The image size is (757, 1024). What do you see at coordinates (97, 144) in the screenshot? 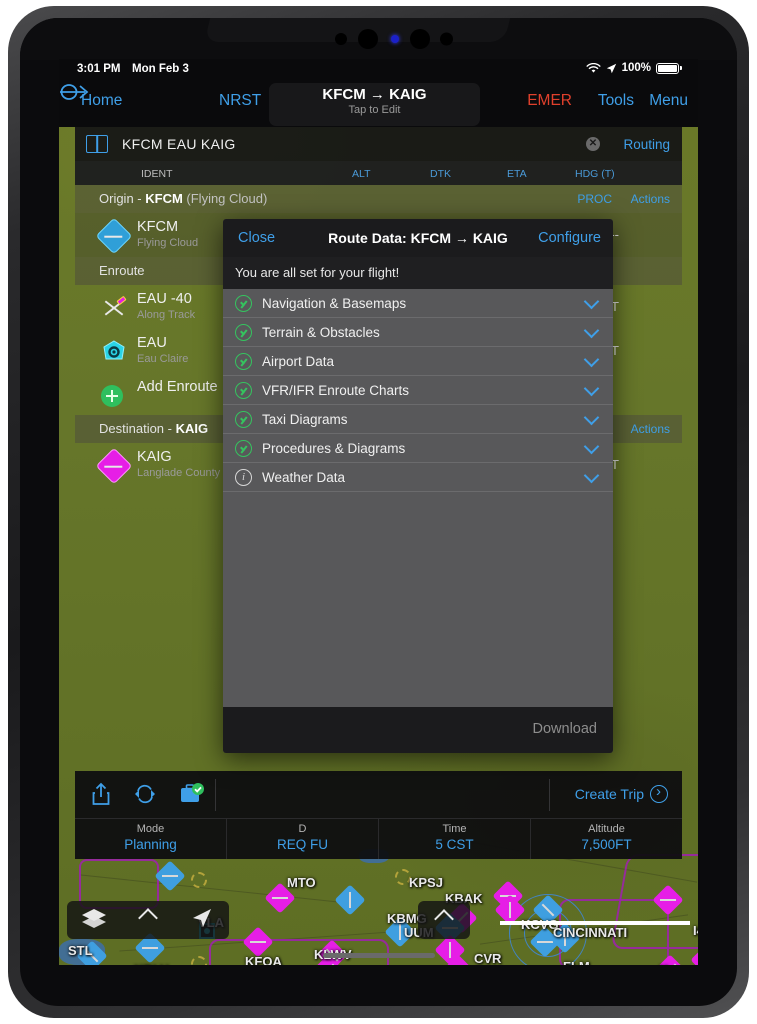
I see `split-view-icon` at bounding box center [97, 144].